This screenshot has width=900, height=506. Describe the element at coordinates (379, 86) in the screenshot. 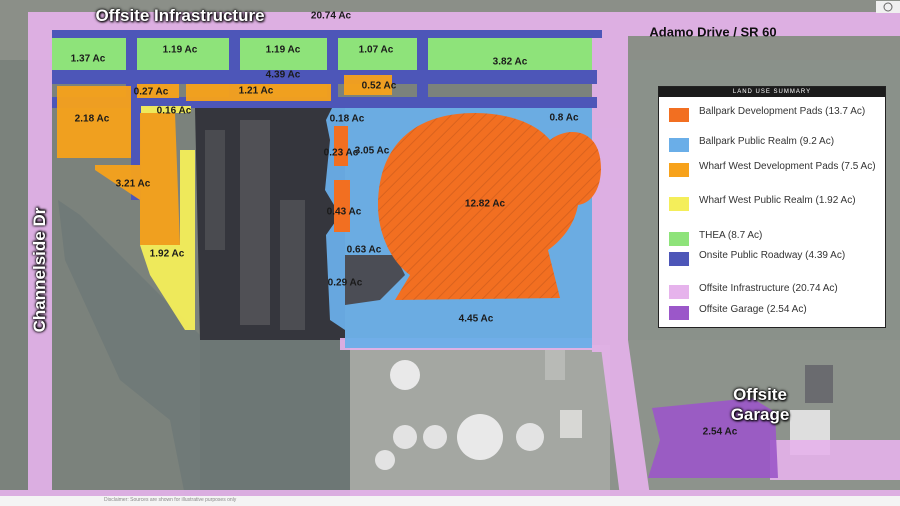

I see `parcel-label: 0.52 Ac` at that location.